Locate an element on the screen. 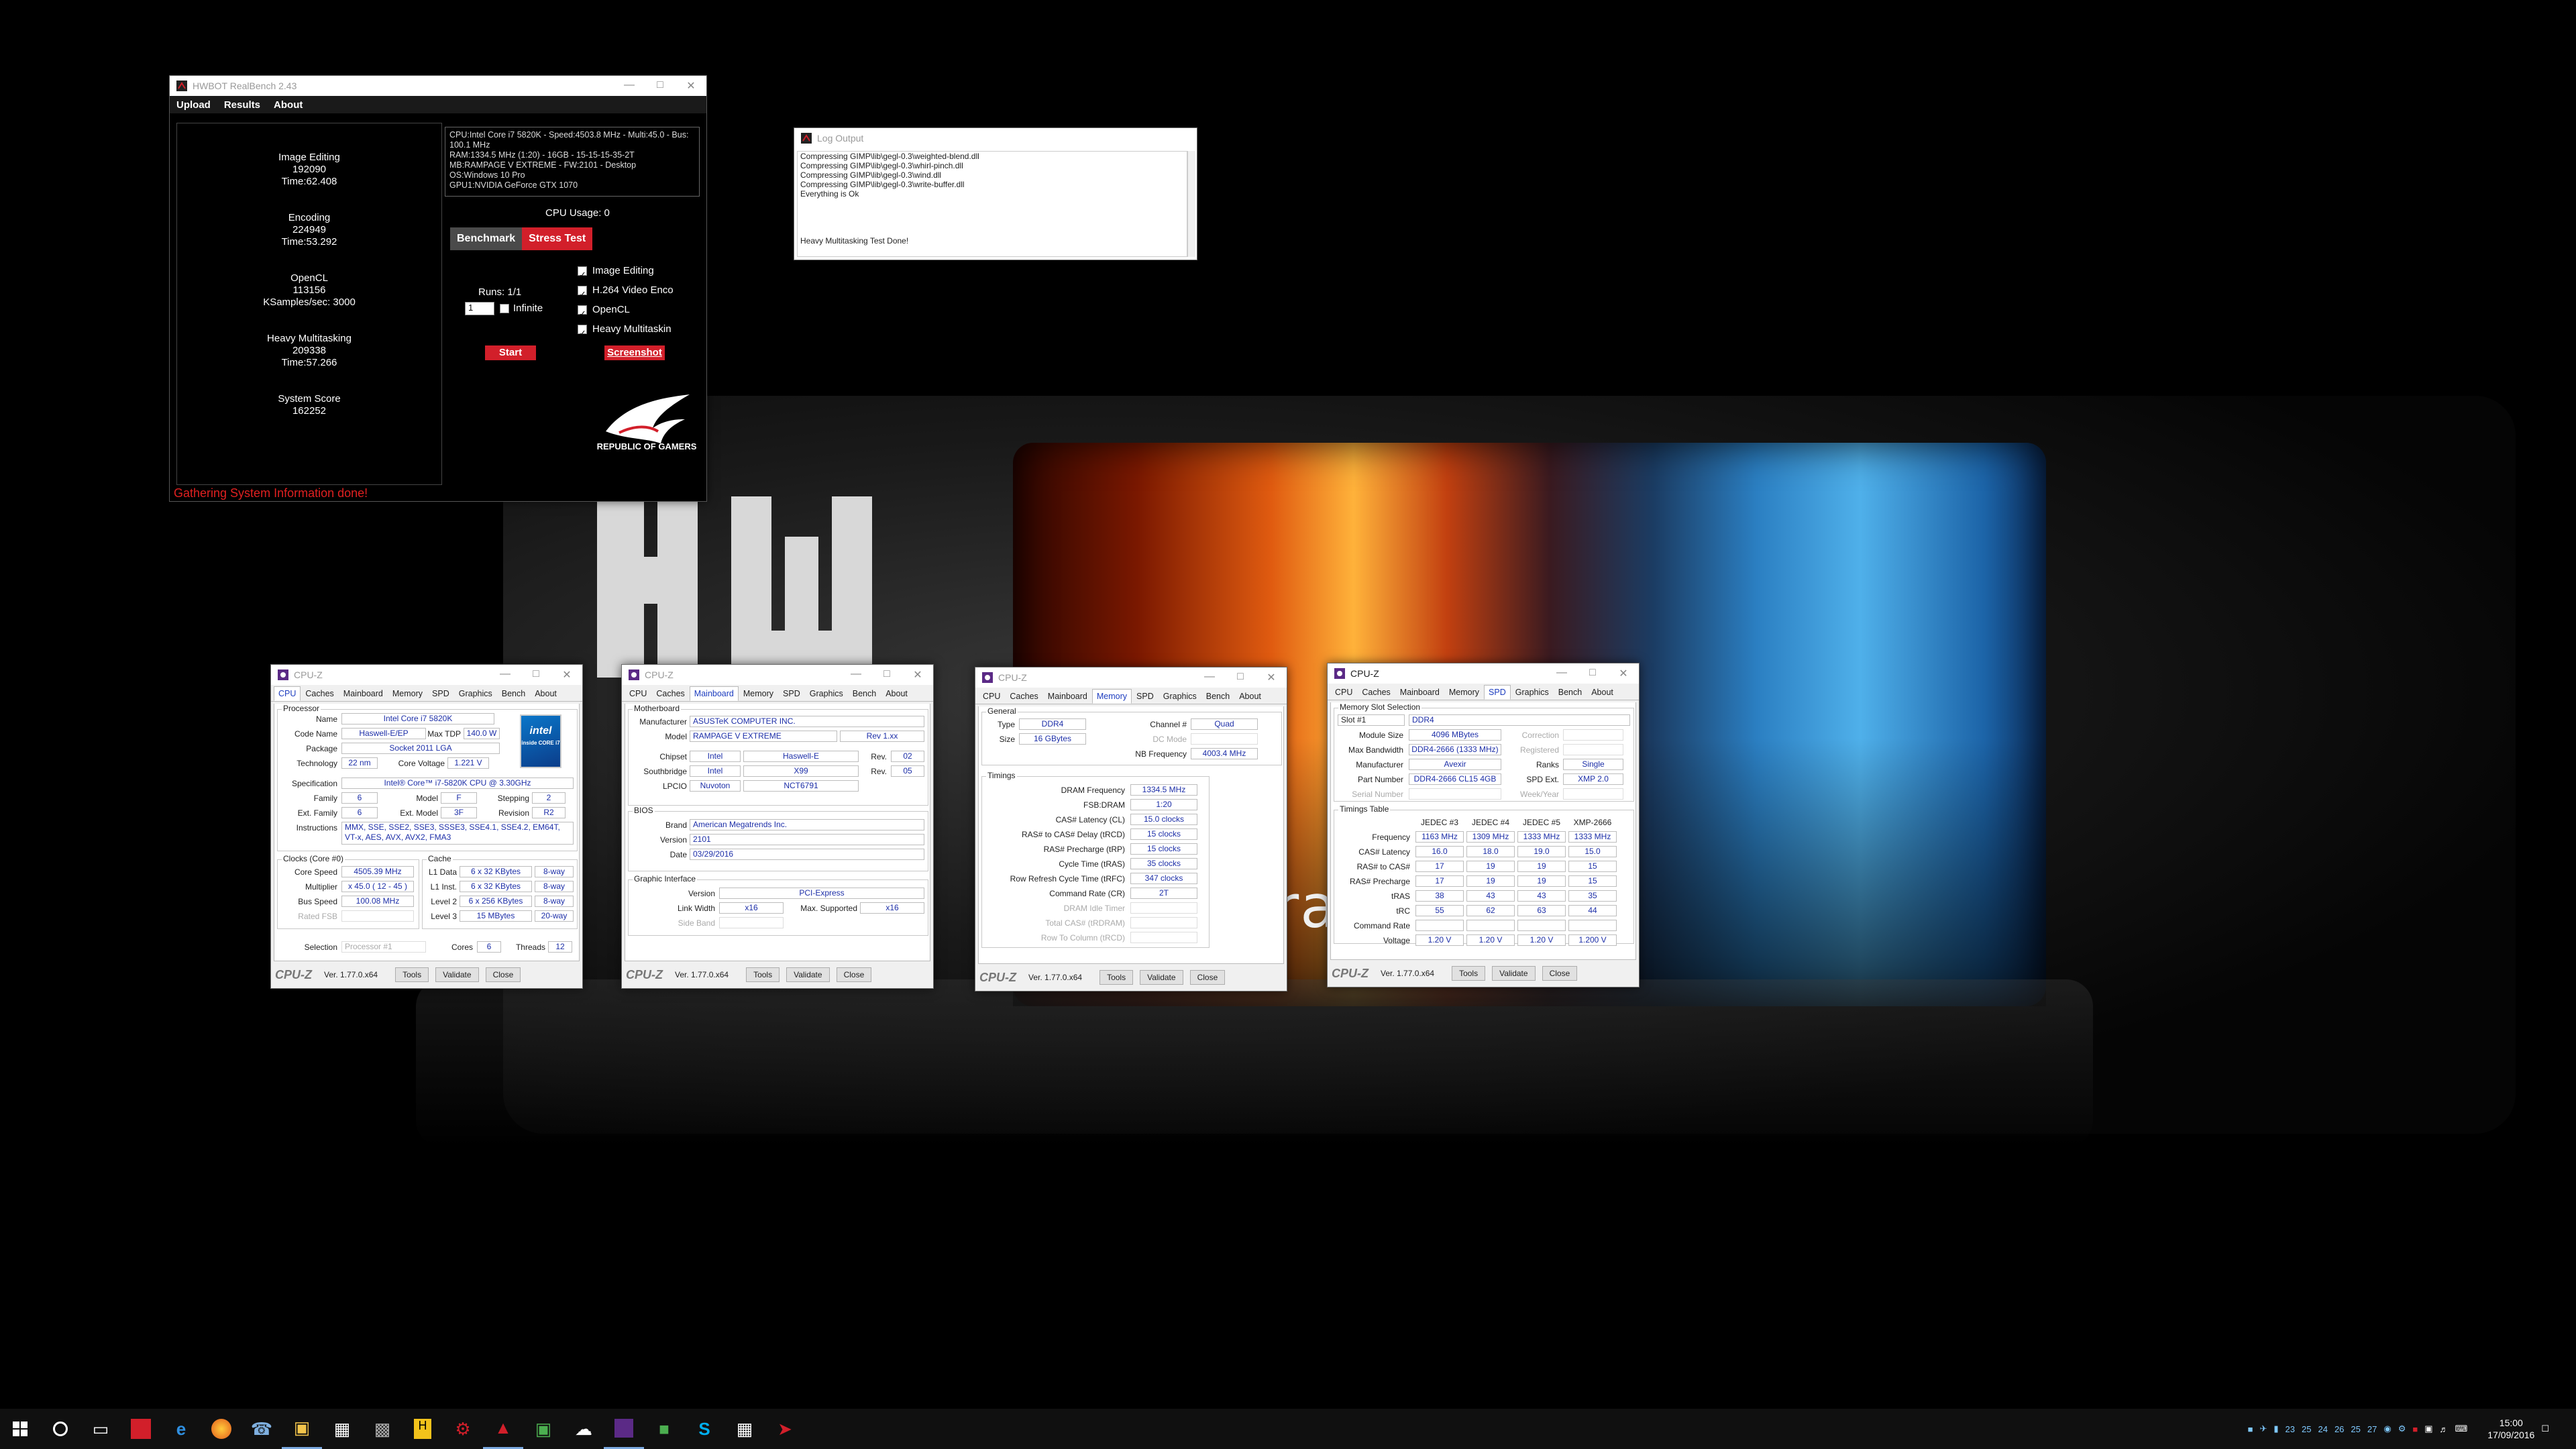  volume-icon: ♬ is located at coordinates (2444, 1429).